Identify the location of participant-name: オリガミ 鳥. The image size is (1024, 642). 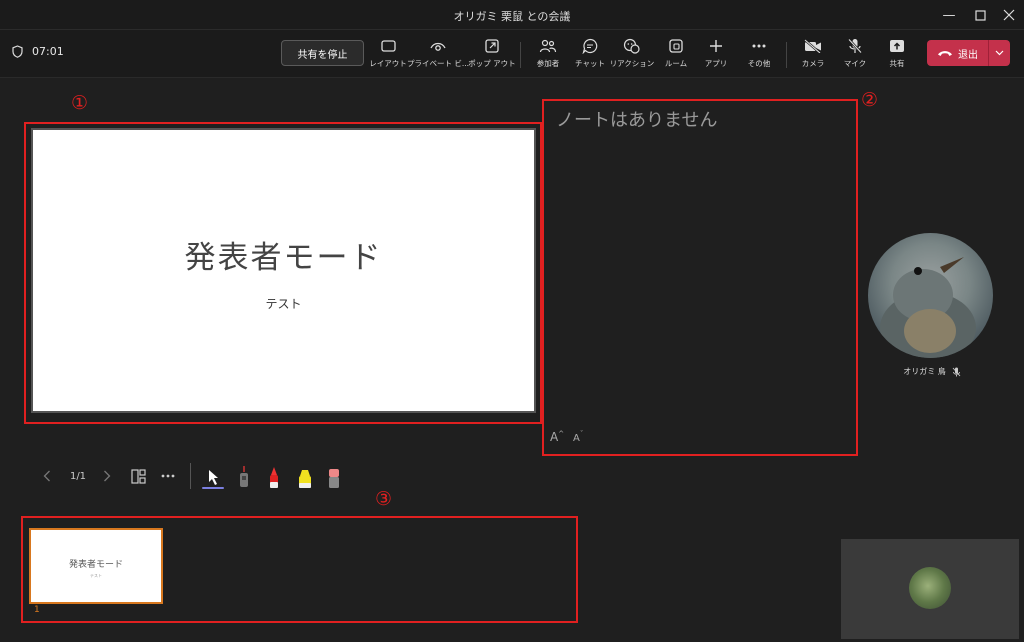
(924, 371).